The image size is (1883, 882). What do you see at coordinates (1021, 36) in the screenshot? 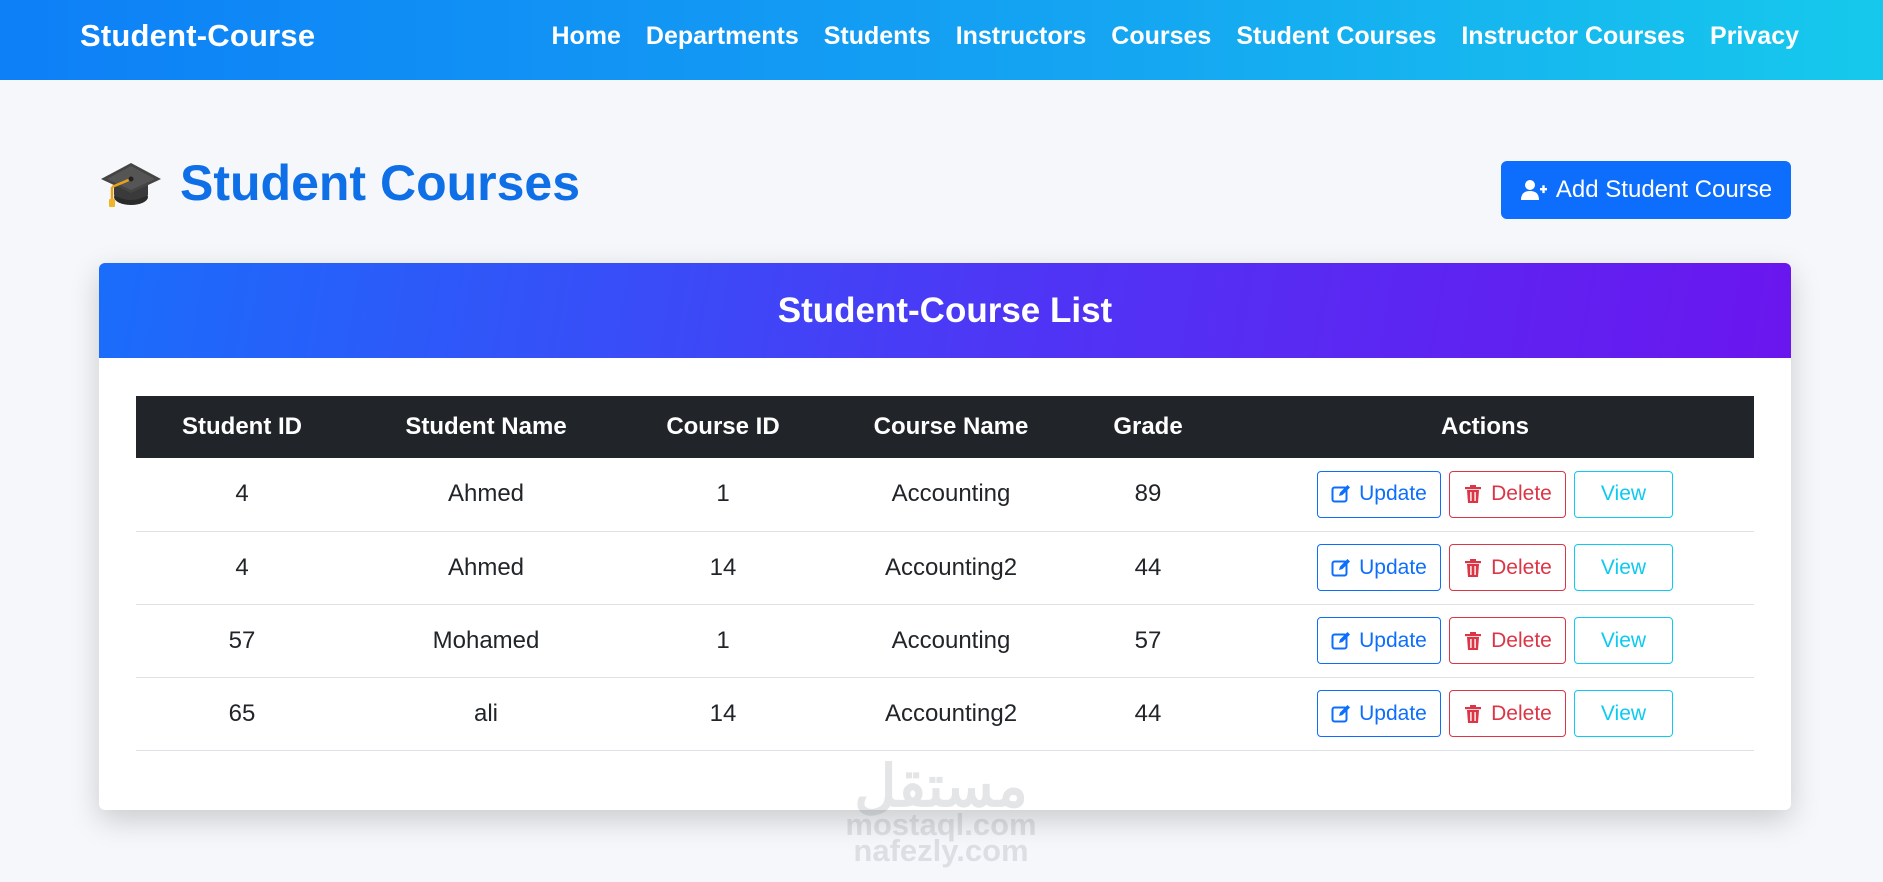
I see `nav-instructors: Instructors` at bounding box center [1021, 36].